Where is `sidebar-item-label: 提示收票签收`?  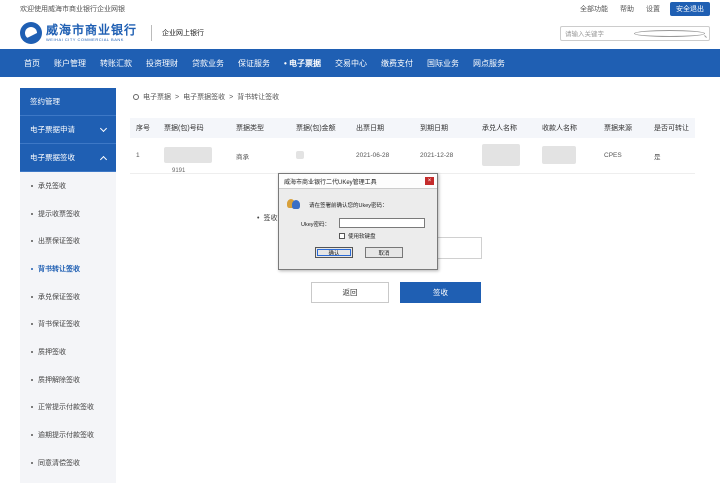 sidebar-item-label: 提示收票签收 is located at coordinates (59, 214).